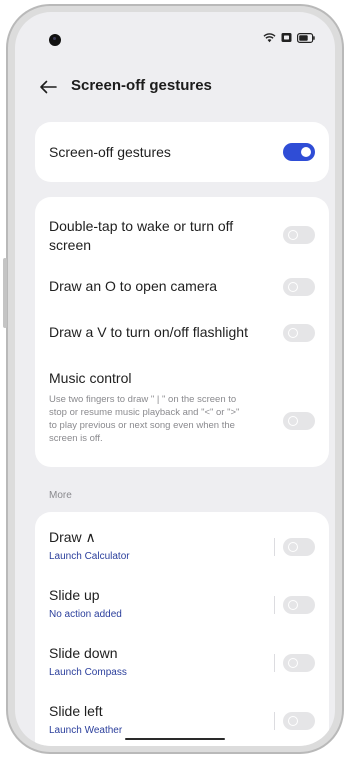  What do you see at coordinates (286, 37) in the screenshot?
I see `sim-icon` at bounding box center [286, 37].